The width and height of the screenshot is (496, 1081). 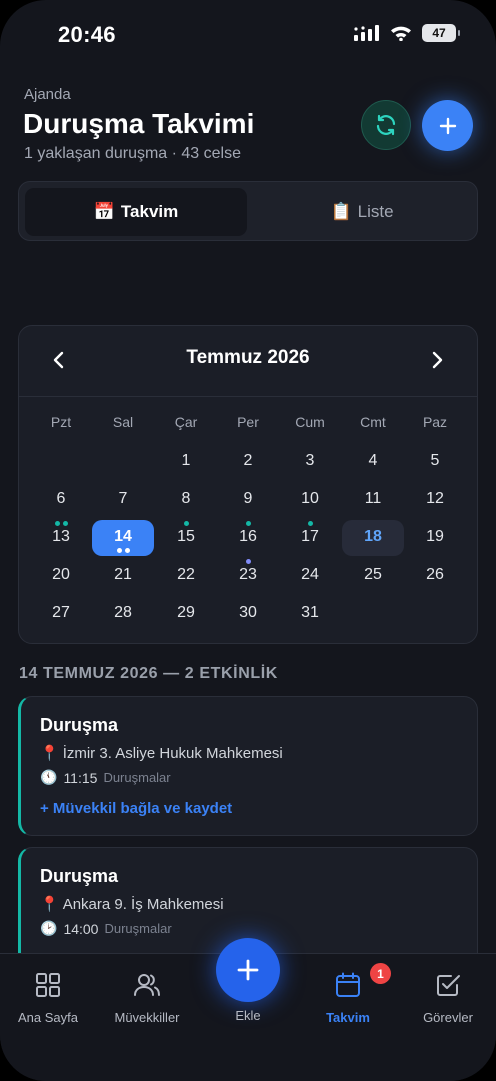 I want to click on calendar-day: 1, so click(x=186, y=462).